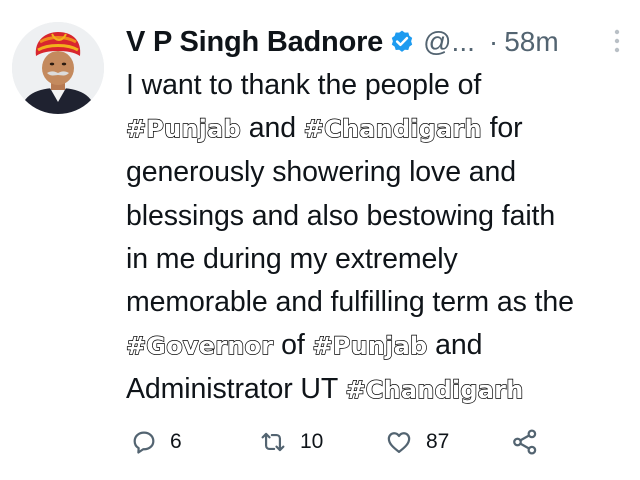 This screenshot has width=640, height=480. I want to click on like-count: 87, so click(438, 441).